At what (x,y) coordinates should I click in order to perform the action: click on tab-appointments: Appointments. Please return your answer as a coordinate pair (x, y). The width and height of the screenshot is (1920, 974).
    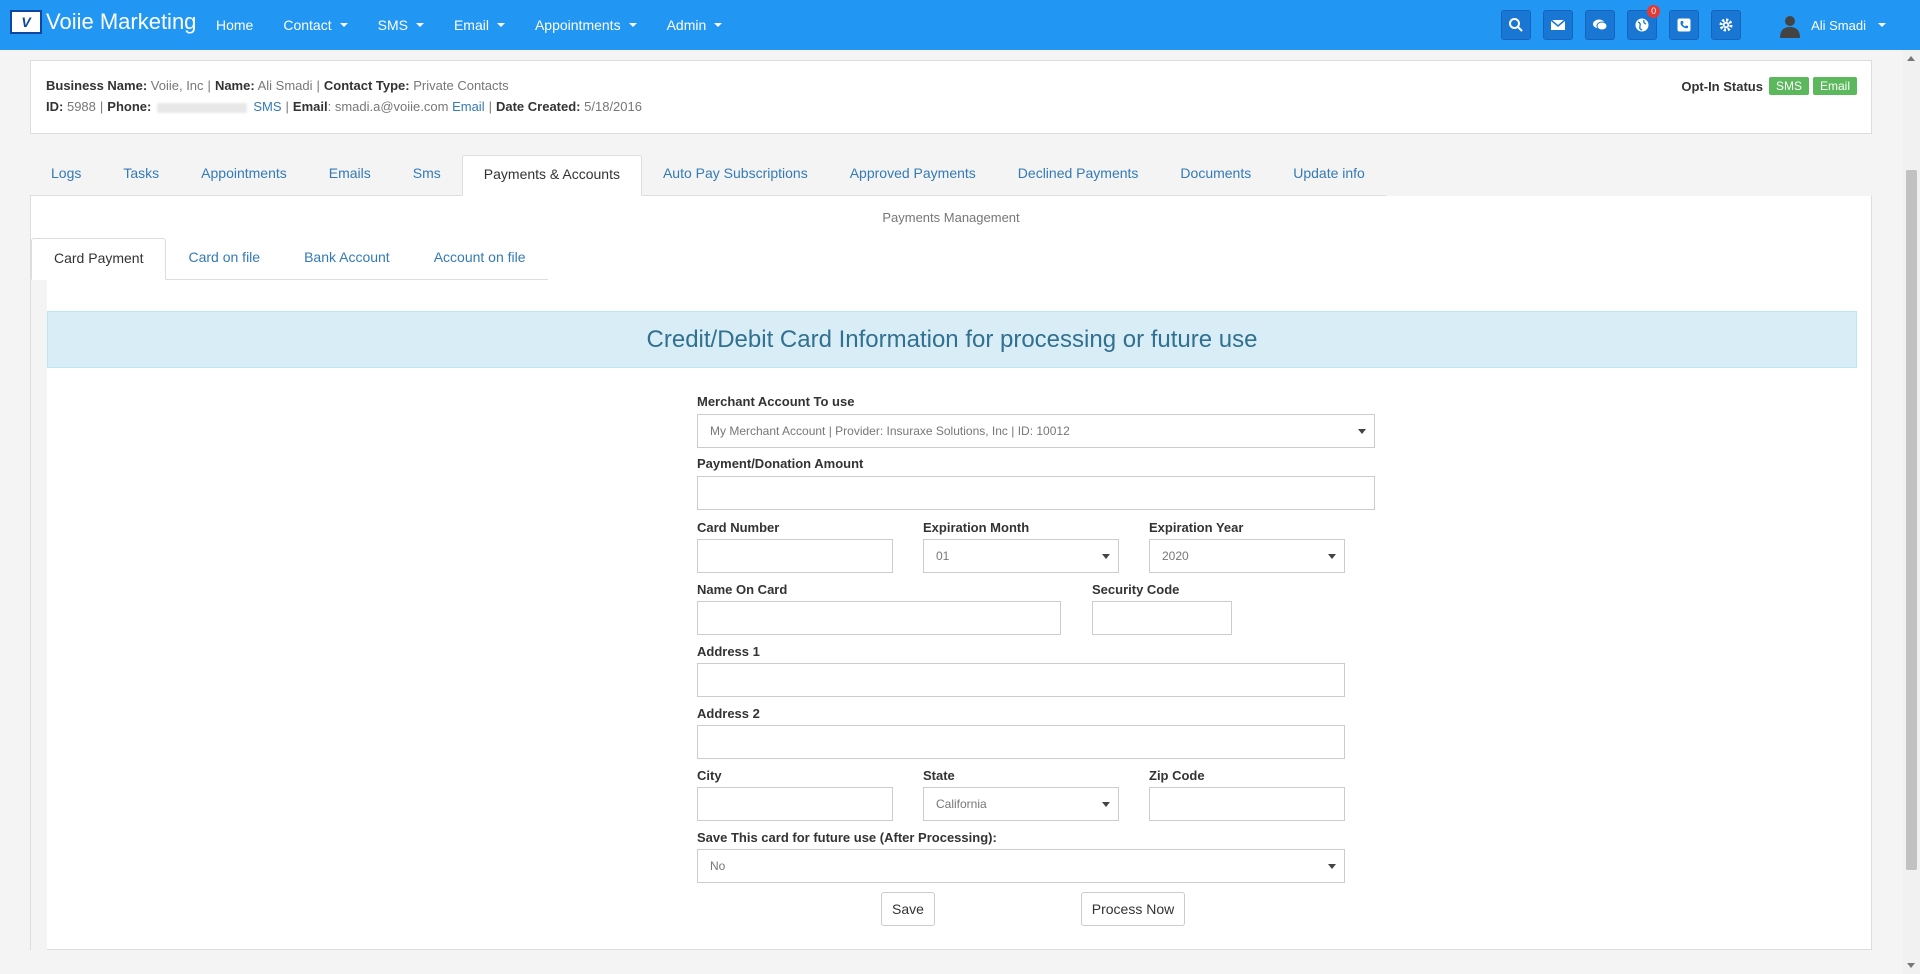
    Looking at the image, I should click on (244, 175).